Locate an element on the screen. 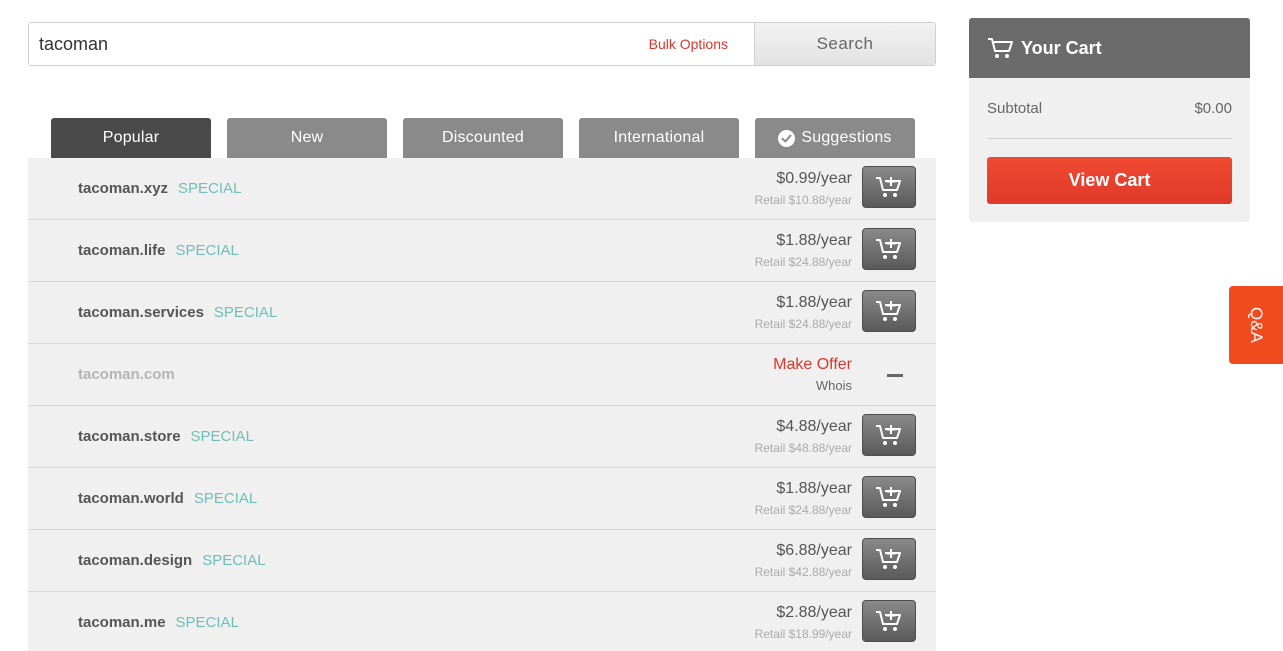 The image size is (1283, 651). price-block: $6.88/year Retail $42.88/year is located at coordinates (803, 561).